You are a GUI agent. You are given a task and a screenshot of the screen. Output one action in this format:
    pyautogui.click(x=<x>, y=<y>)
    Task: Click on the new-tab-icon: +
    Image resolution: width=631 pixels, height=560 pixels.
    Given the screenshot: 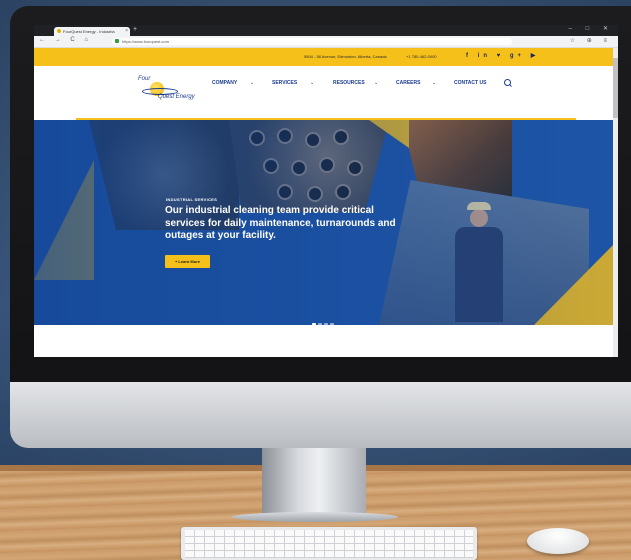 What is the action you would take?
    pyautogui.click(x=135, y=29)
    